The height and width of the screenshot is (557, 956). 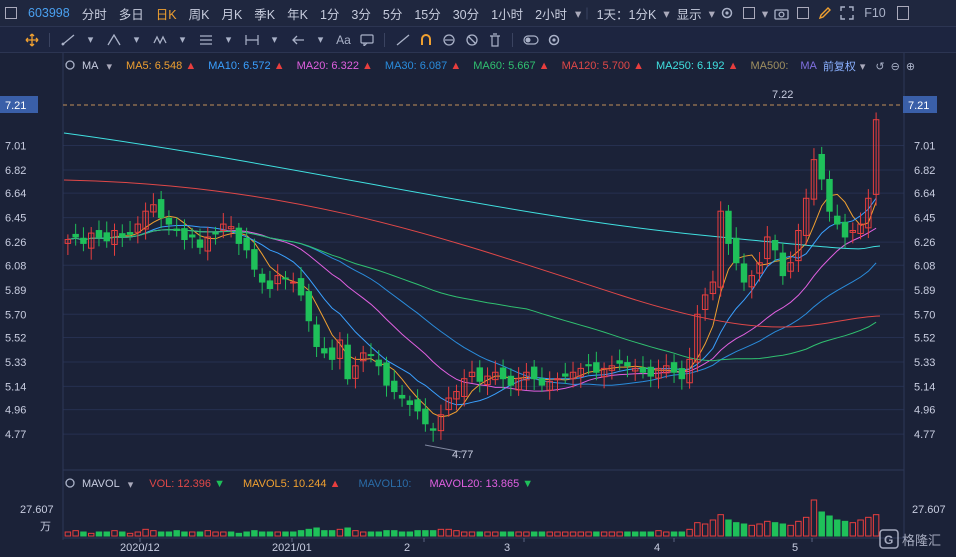 I want to click on ma20-value: MA20: 6.322 ▲, so click(x=334, y=66).